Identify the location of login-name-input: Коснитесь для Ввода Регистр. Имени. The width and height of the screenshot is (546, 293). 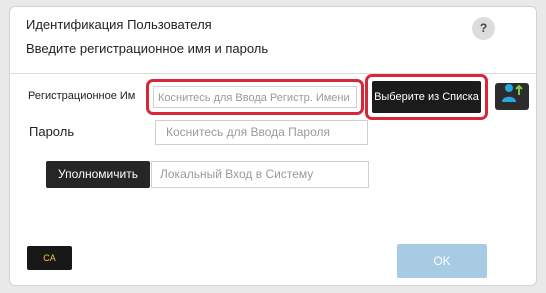
(255, 97).